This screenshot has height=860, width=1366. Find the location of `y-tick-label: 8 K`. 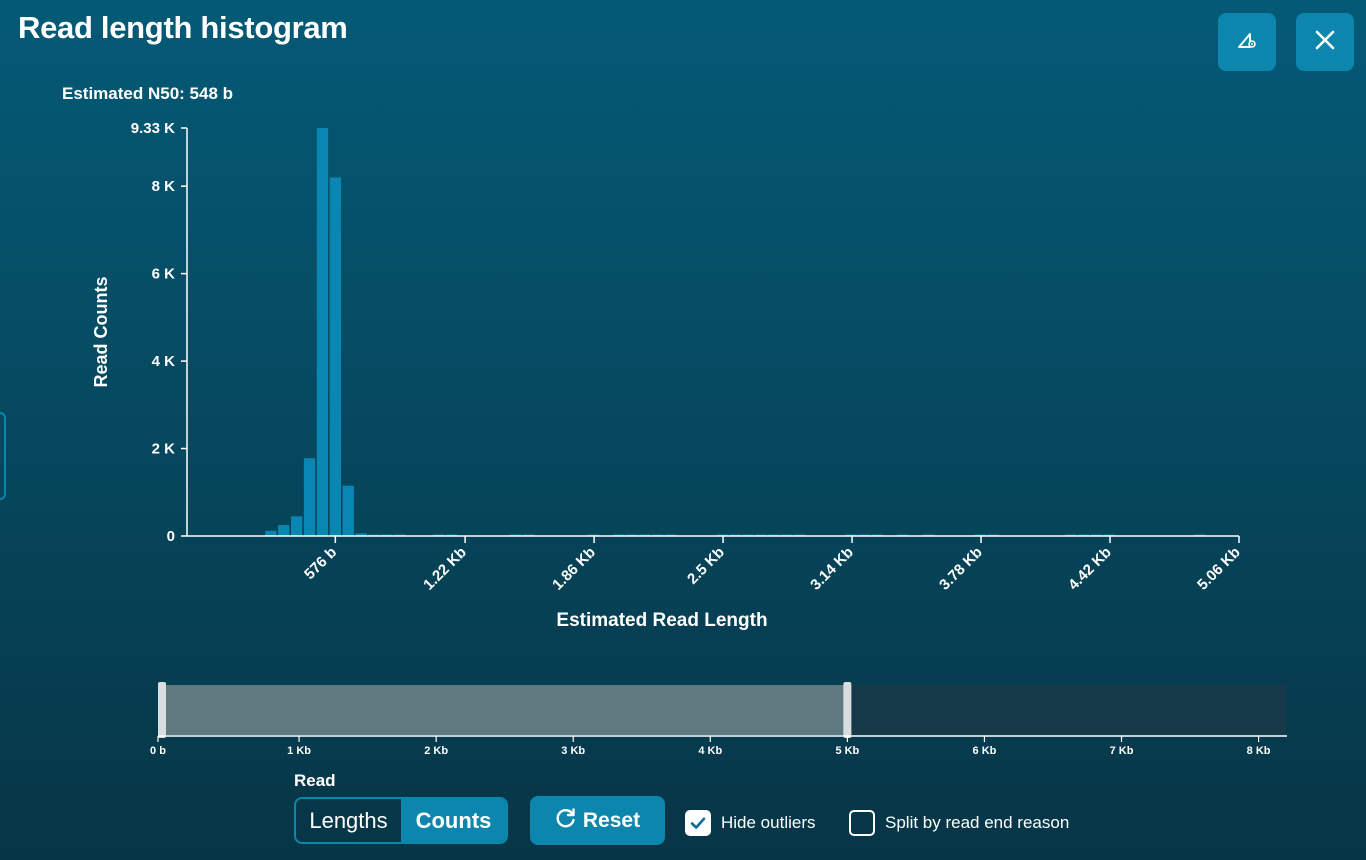

y-tick-label: 8 K is located at coordinates (164, 186).